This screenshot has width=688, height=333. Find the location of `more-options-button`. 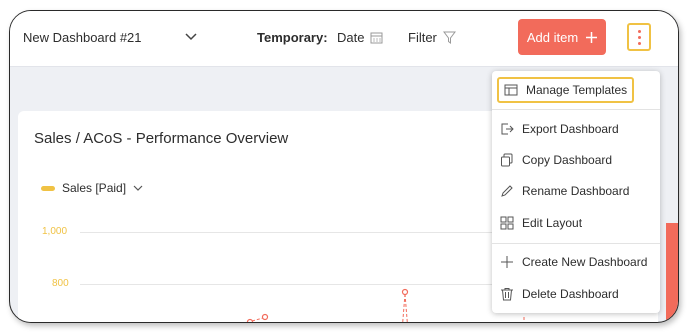

more-options-button is located at coordinates (639, 37).